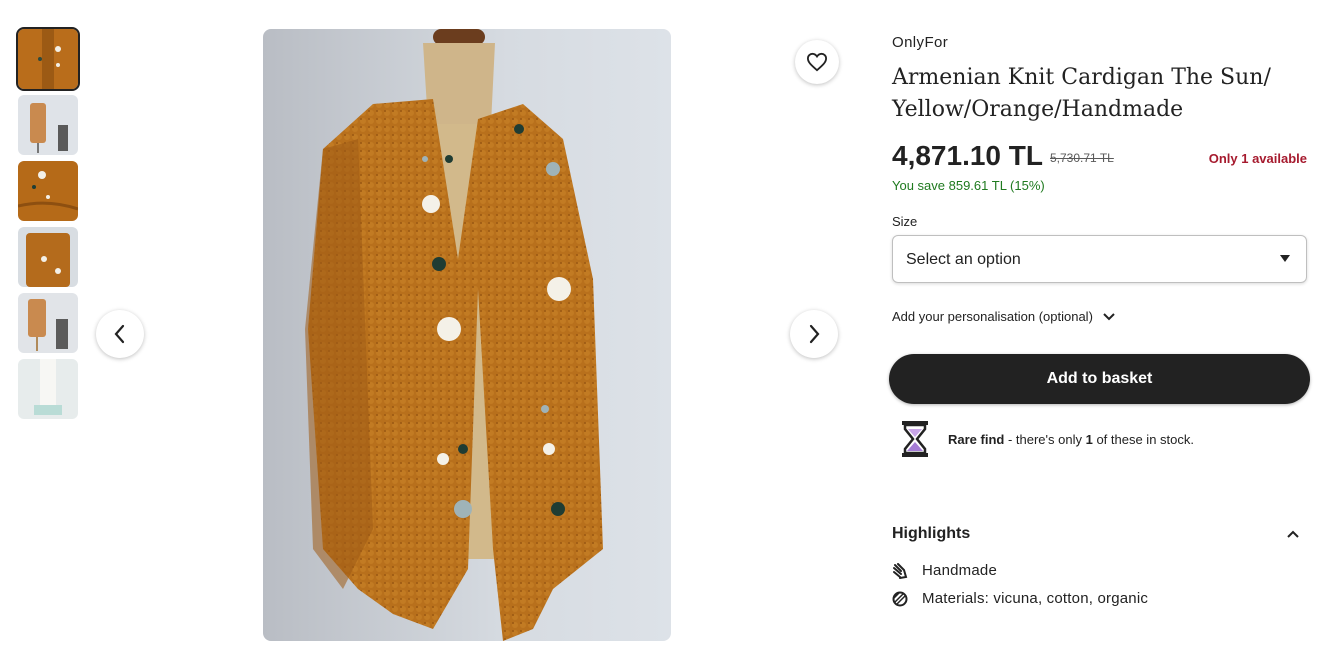 The width and height of the screenshot is (1330, 645). I want to click on highlight-item-handmade: Handmade, so click(944, 570).